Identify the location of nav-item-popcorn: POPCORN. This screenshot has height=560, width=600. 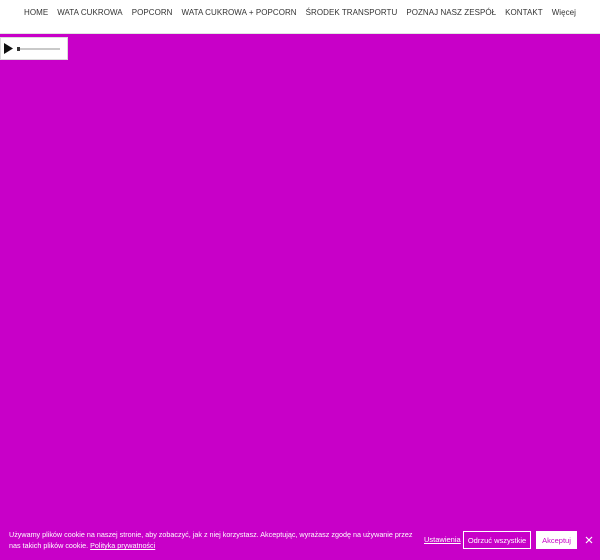
(152, 14).